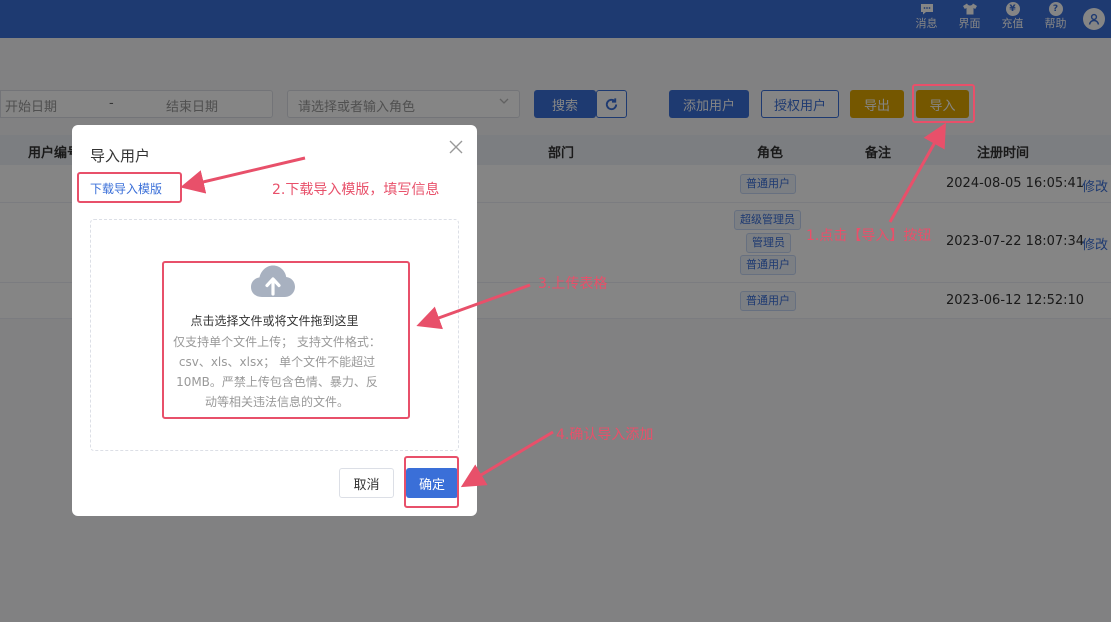 This screenshot has width=1111, height=622. Describe the element at coordinates (869, 236) in the screenshot. I see `annotation-step1: 1.点击【导入】按钮` at that location.